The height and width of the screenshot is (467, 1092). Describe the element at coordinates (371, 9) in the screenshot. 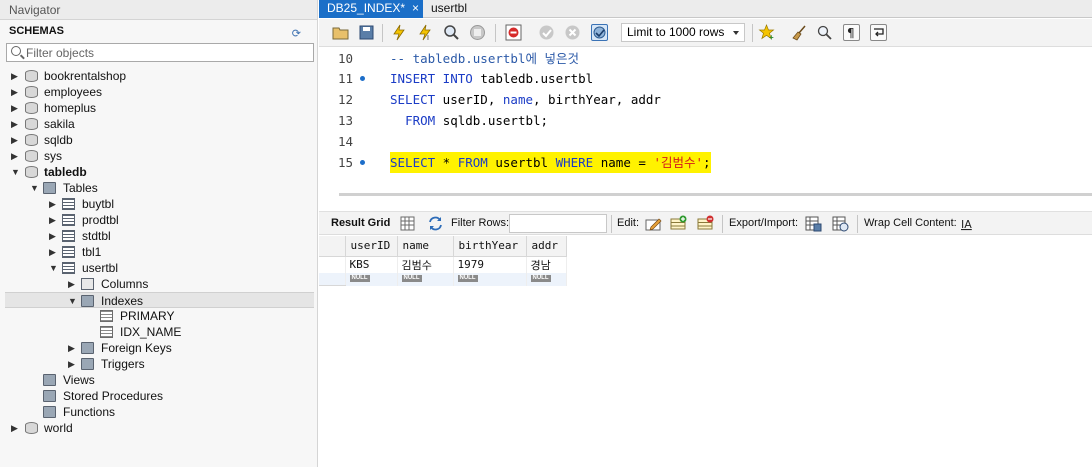

I see `tab-db25-index: DB25_INDEX* ×` at that location.